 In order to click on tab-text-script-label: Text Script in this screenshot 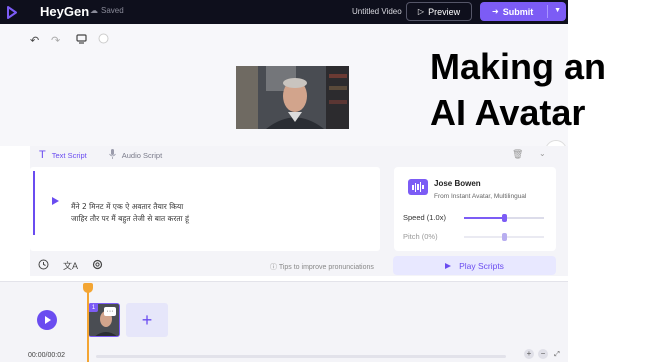, I will do `click(69, 155)`.